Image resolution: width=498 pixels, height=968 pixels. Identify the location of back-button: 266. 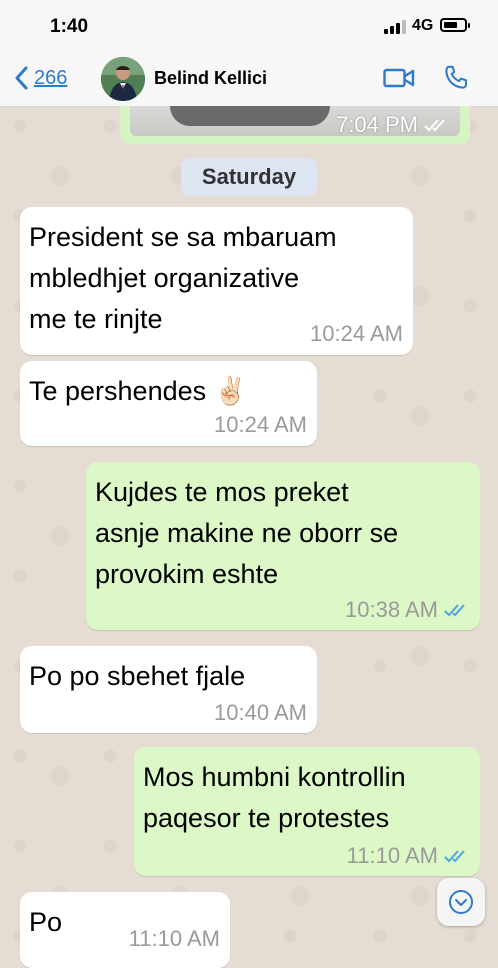
(40, 78).